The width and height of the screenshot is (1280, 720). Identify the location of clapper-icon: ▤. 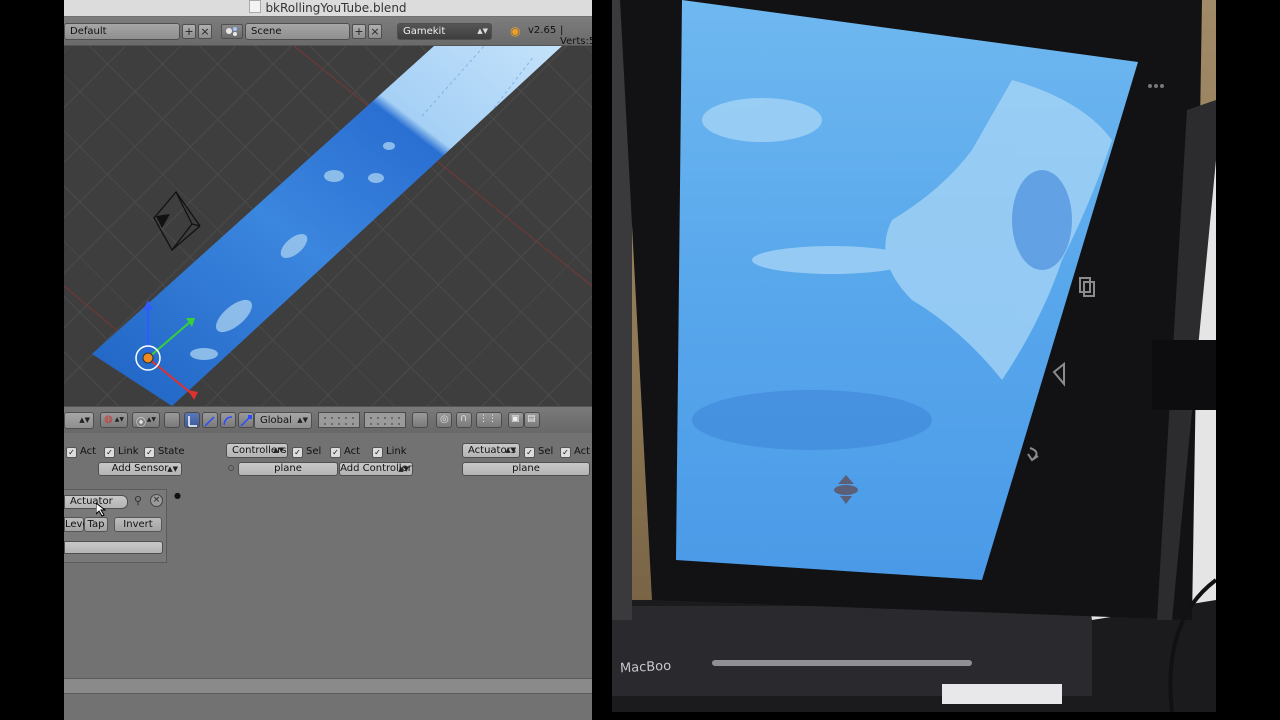
(531, 419).